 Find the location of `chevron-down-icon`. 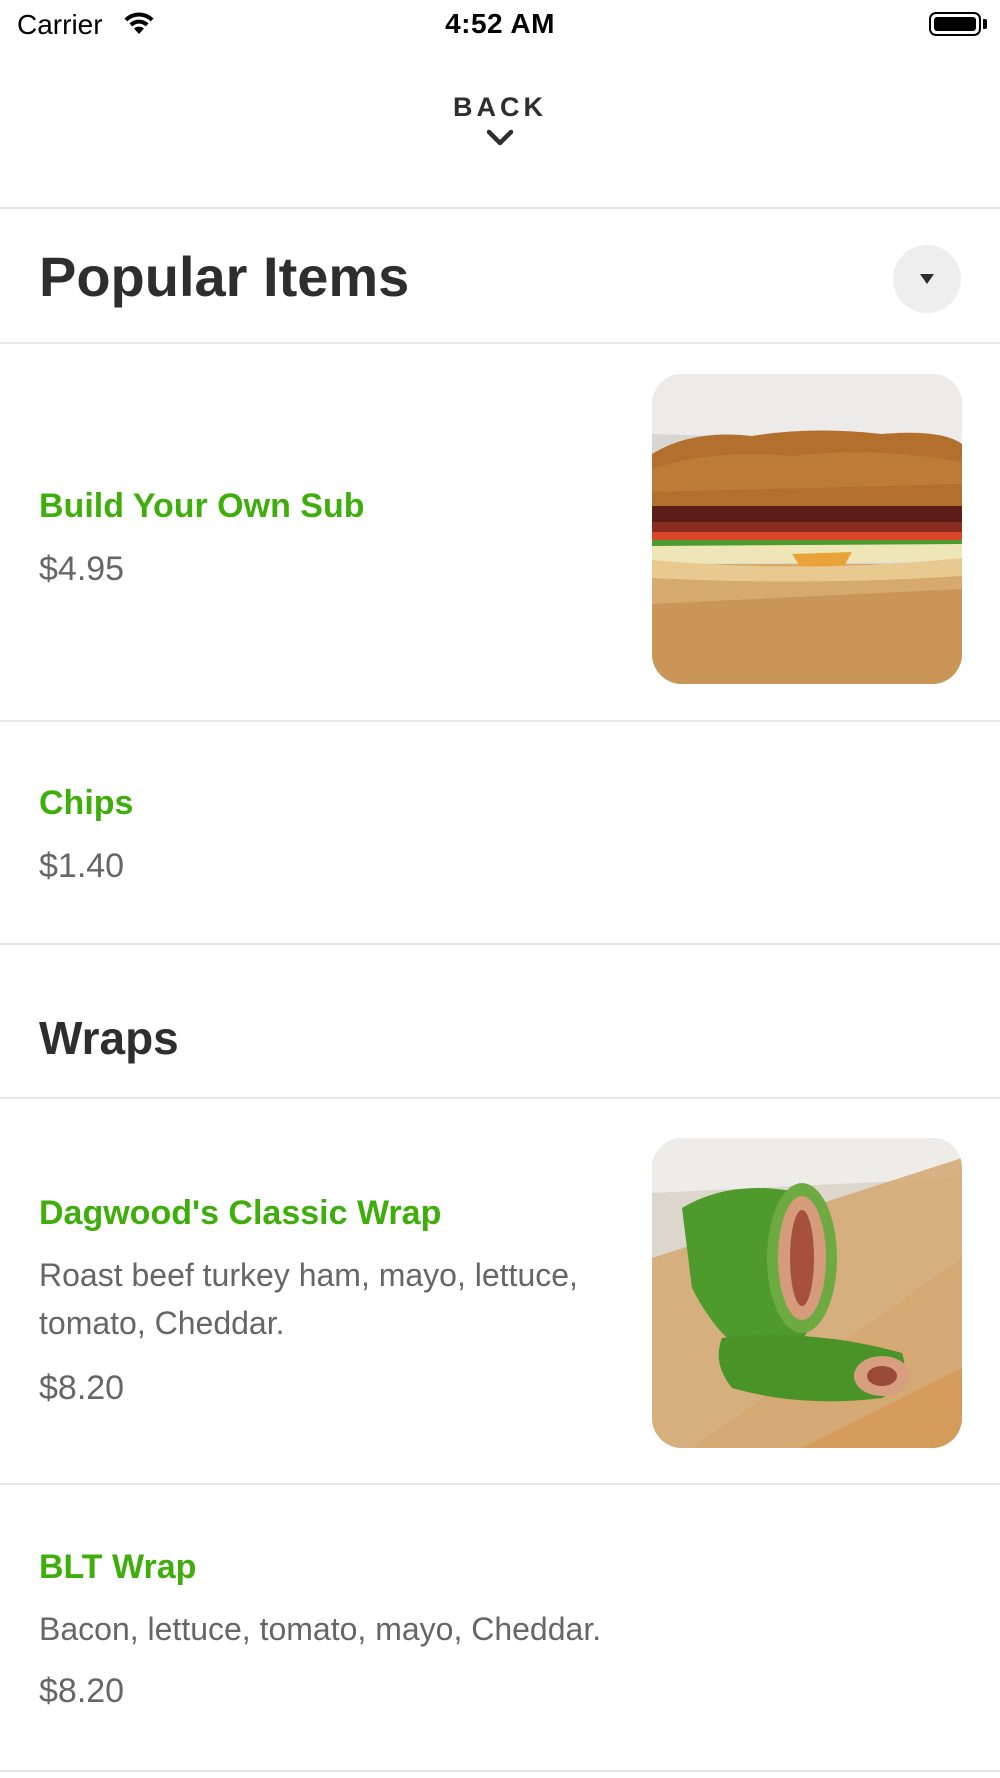

chevron-down-icon is located at coordinates (500, 137).